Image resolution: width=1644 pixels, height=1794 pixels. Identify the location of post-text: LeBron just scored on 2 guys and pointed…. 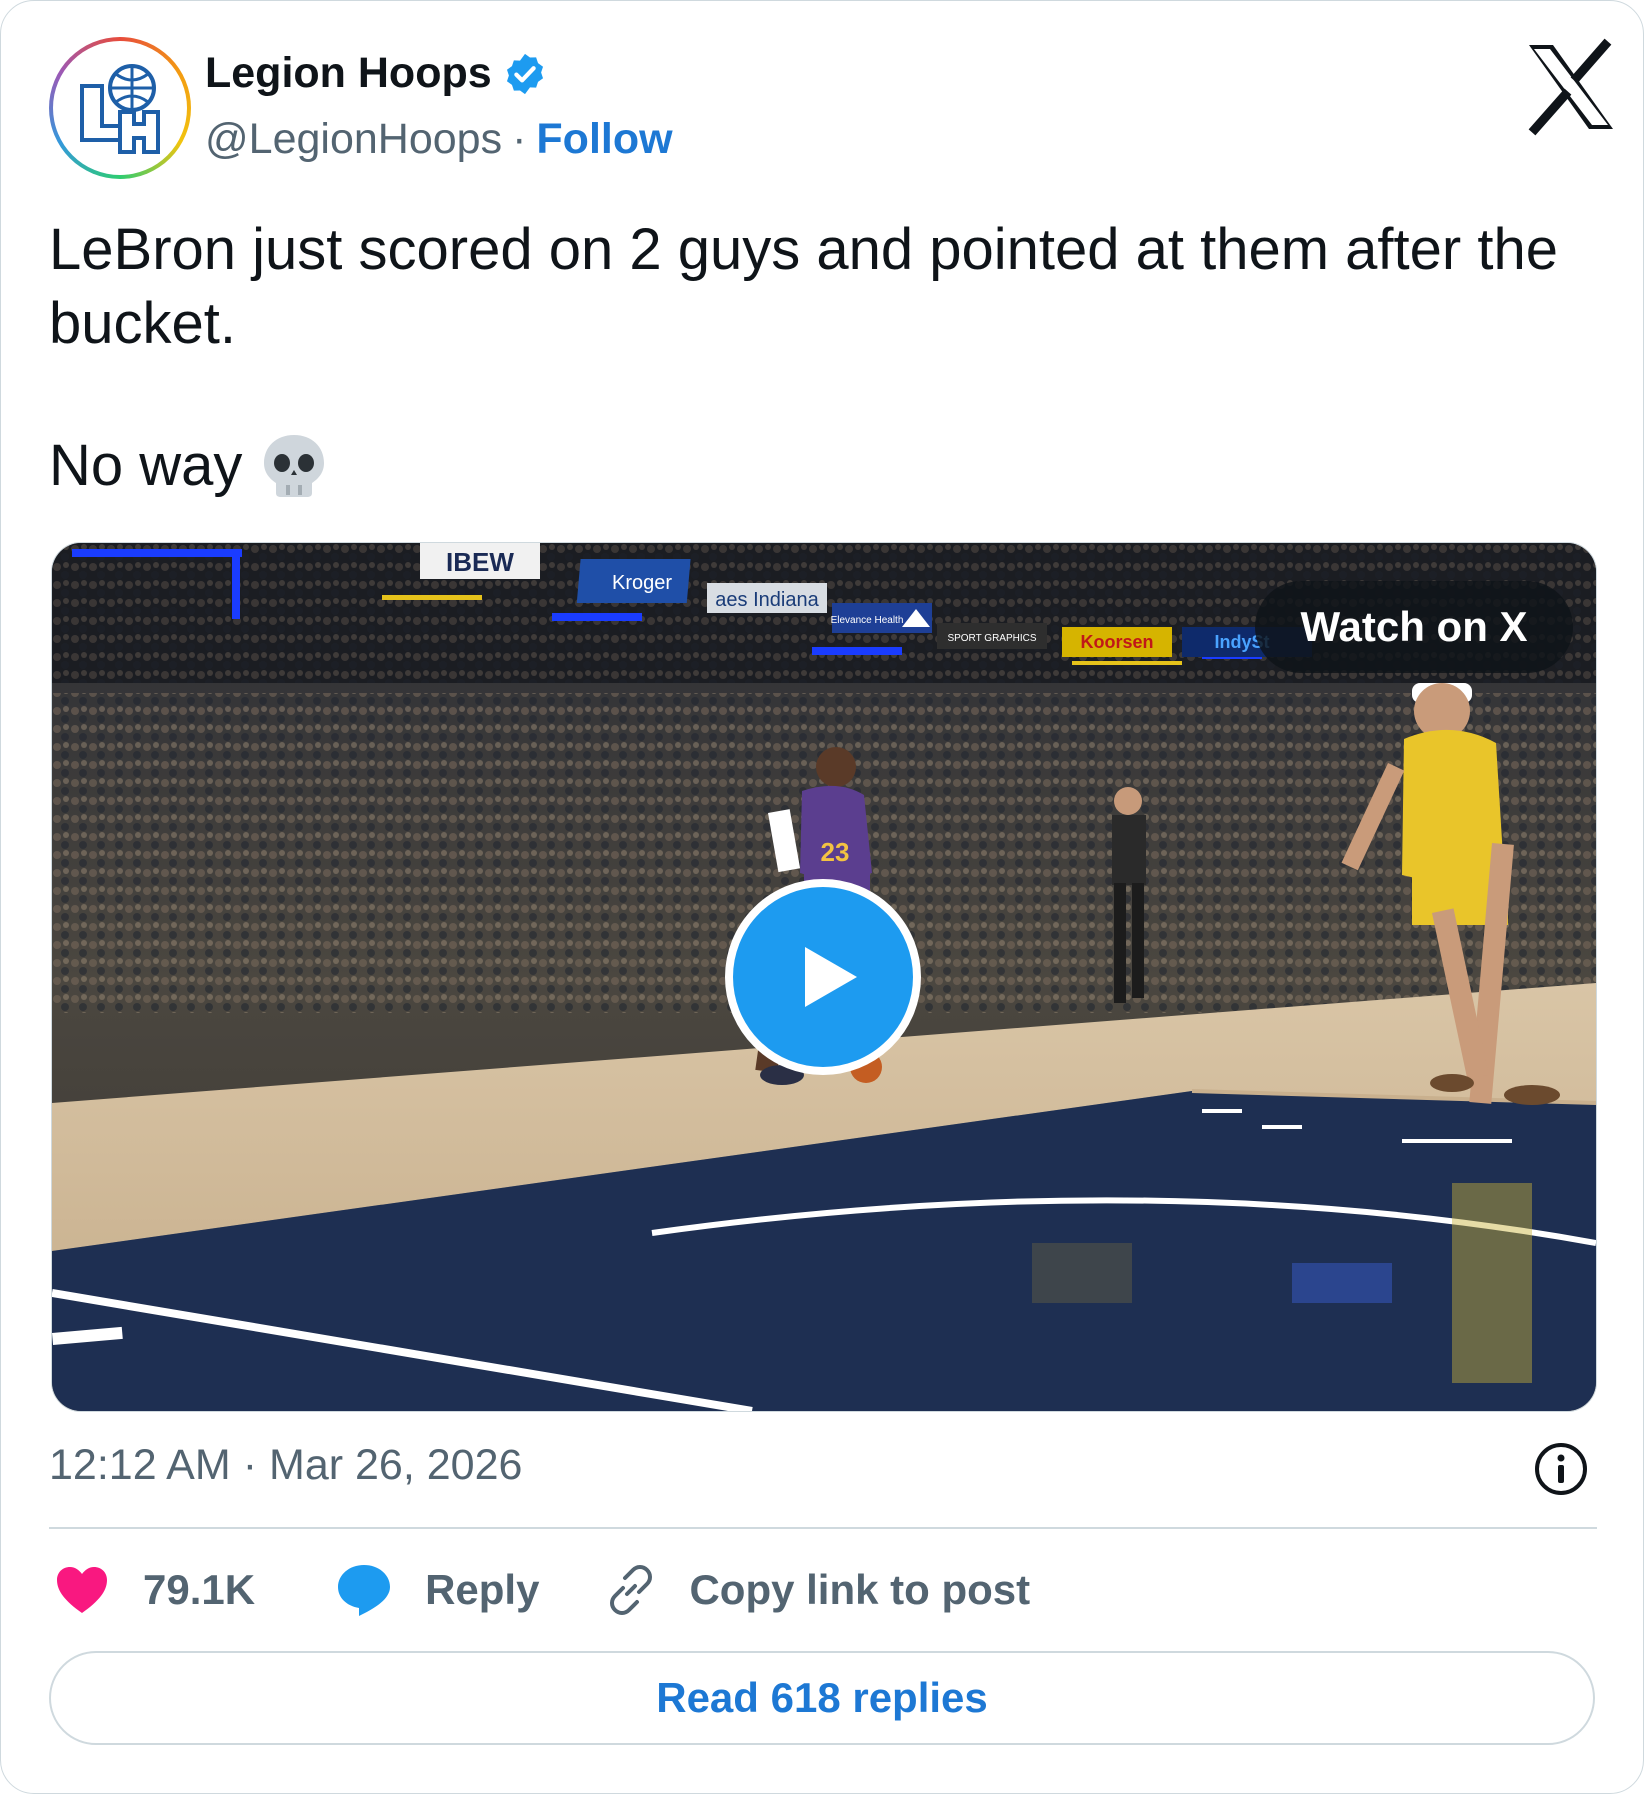
(809, 287).